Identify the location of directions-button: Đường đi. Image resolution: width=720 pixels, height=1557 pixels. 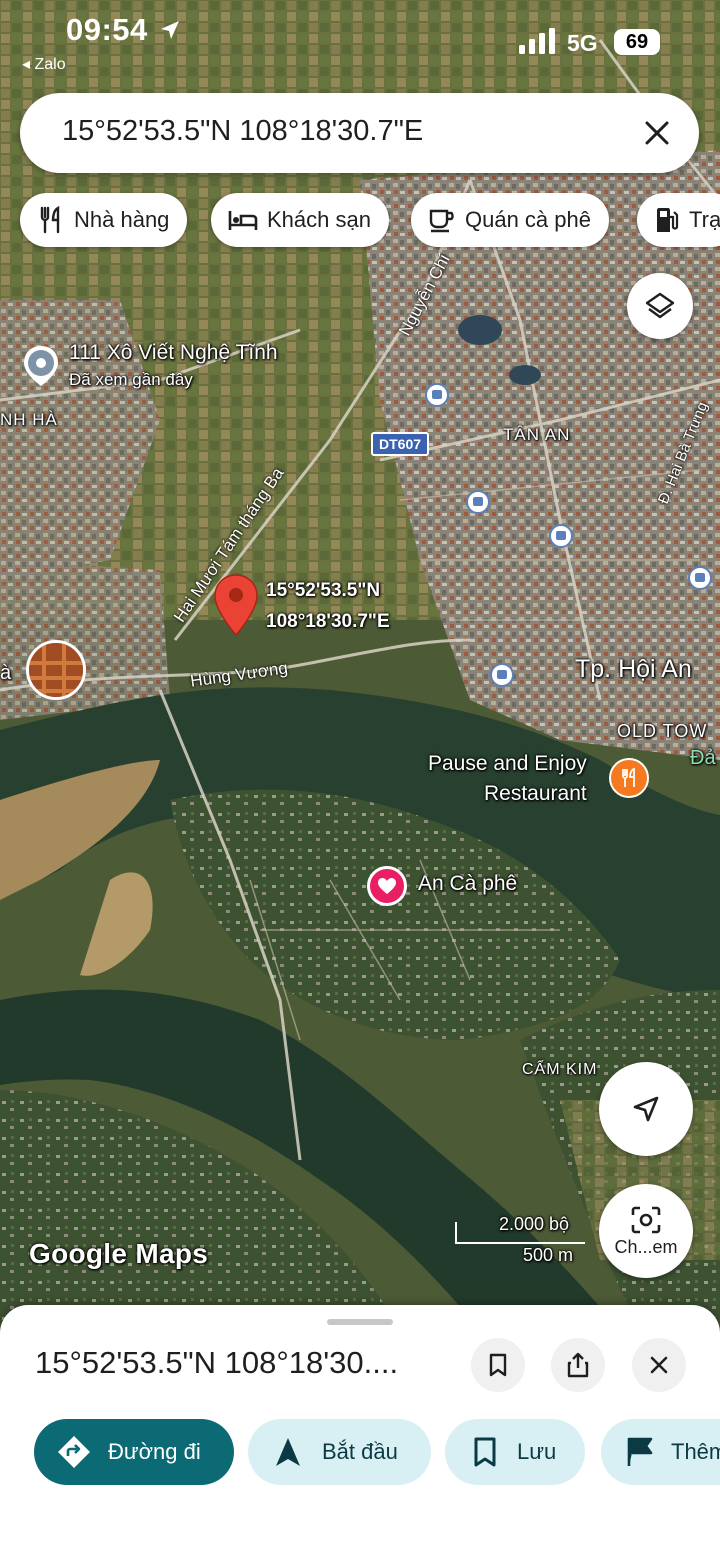
(134, 1452).